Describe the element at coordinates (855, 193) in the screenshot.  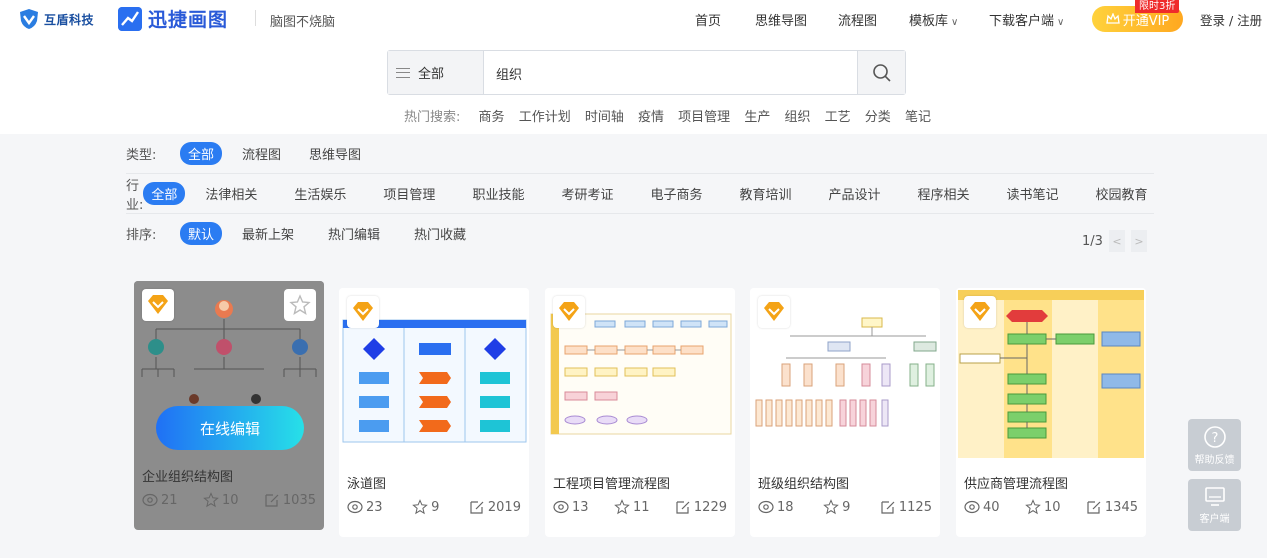
I see `industry-option: 产品设计` at that location.